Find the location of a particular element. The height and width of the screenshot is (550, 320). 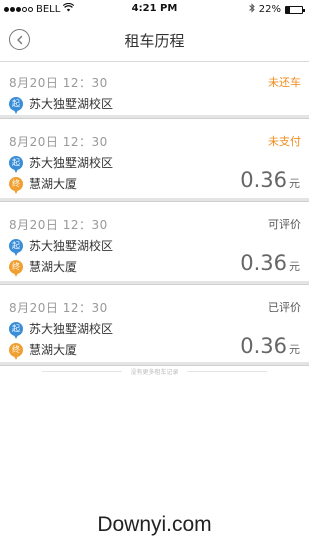

battery-icon is located at coordinates (295, 9).